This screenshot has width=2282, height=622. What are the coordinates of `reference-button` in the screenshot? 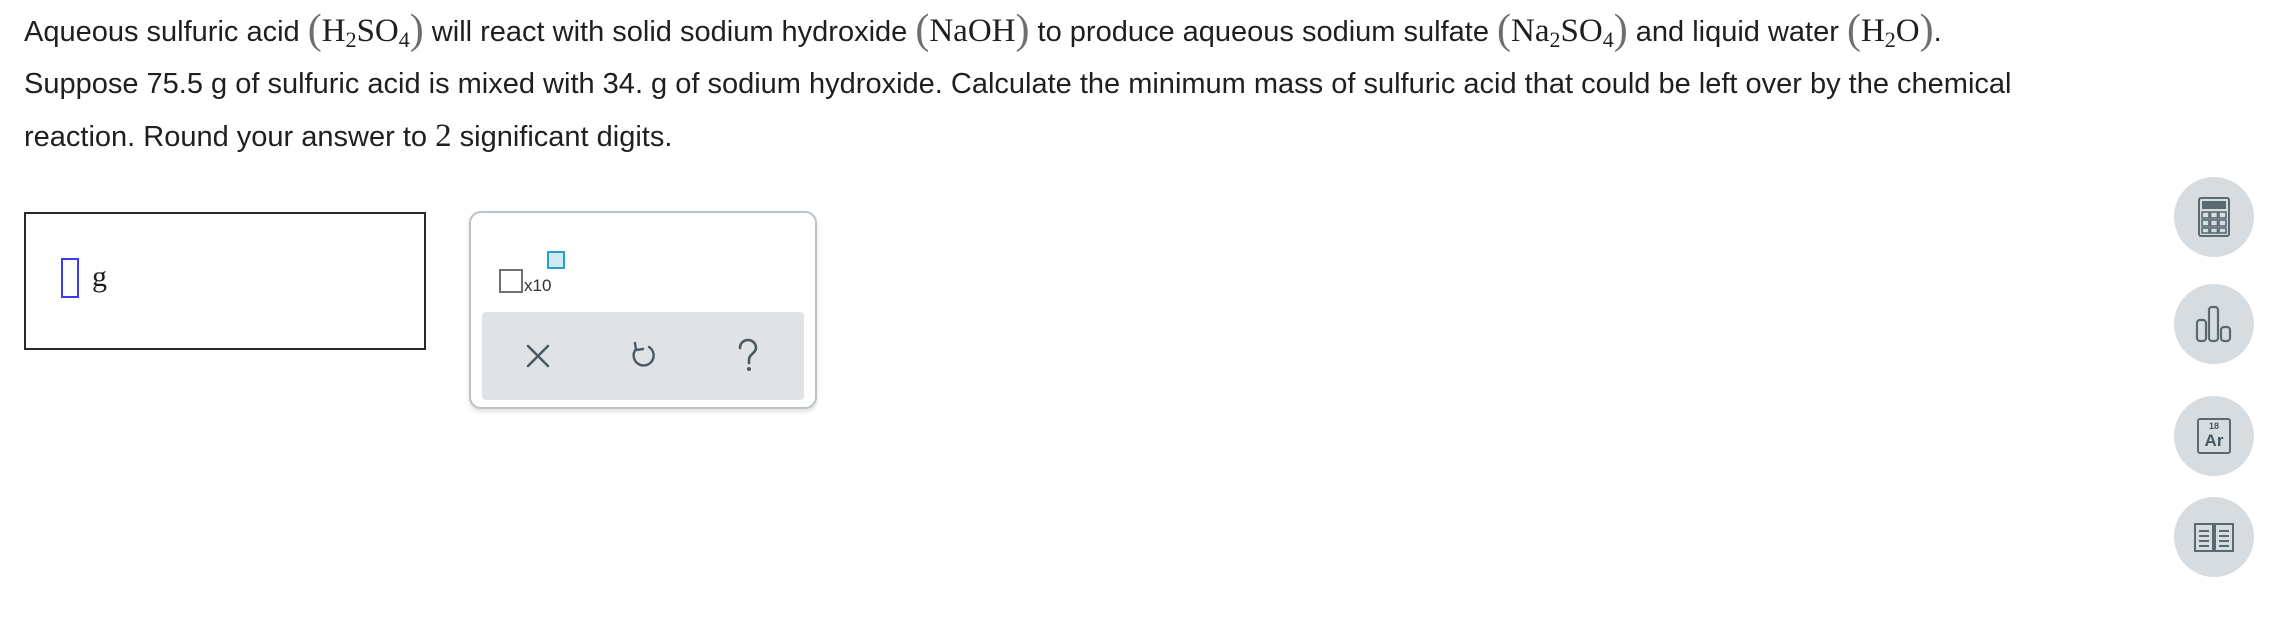 It's located at (2214, 537).